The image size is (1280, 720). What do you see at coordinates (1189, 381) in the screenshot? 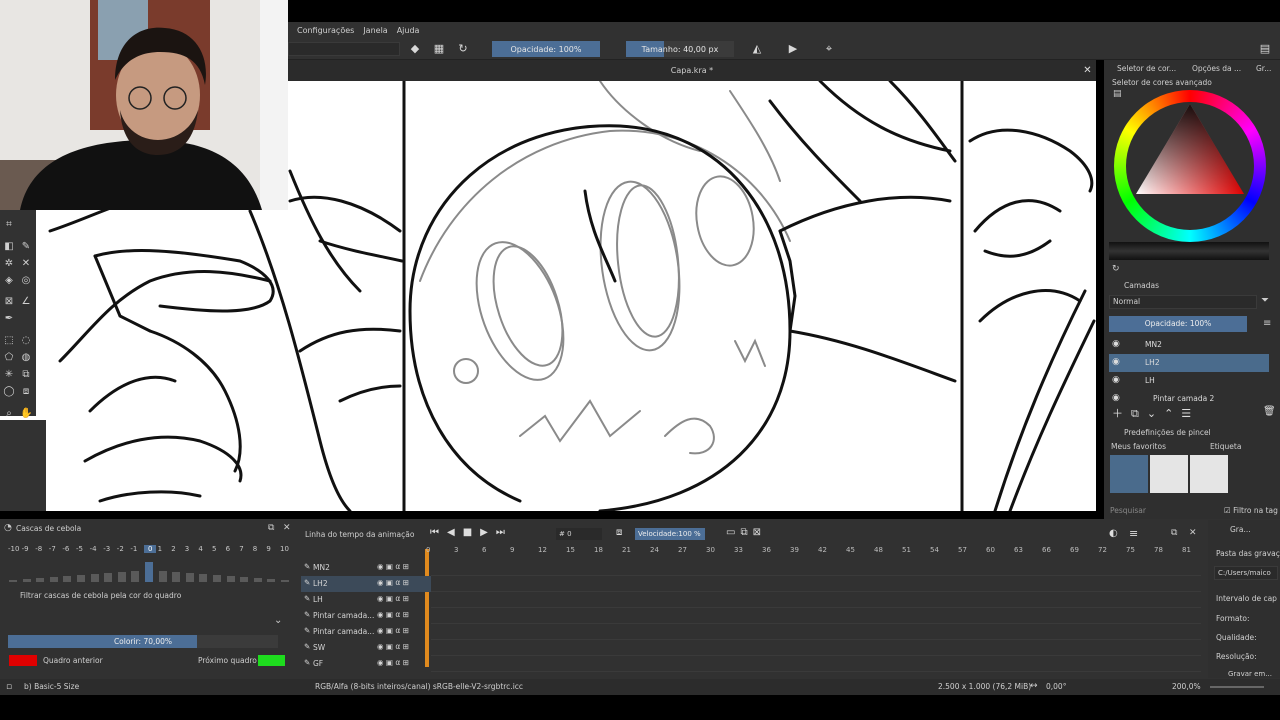
I see `layer-row: ◉ LH` at bounding box center [1189, 381].